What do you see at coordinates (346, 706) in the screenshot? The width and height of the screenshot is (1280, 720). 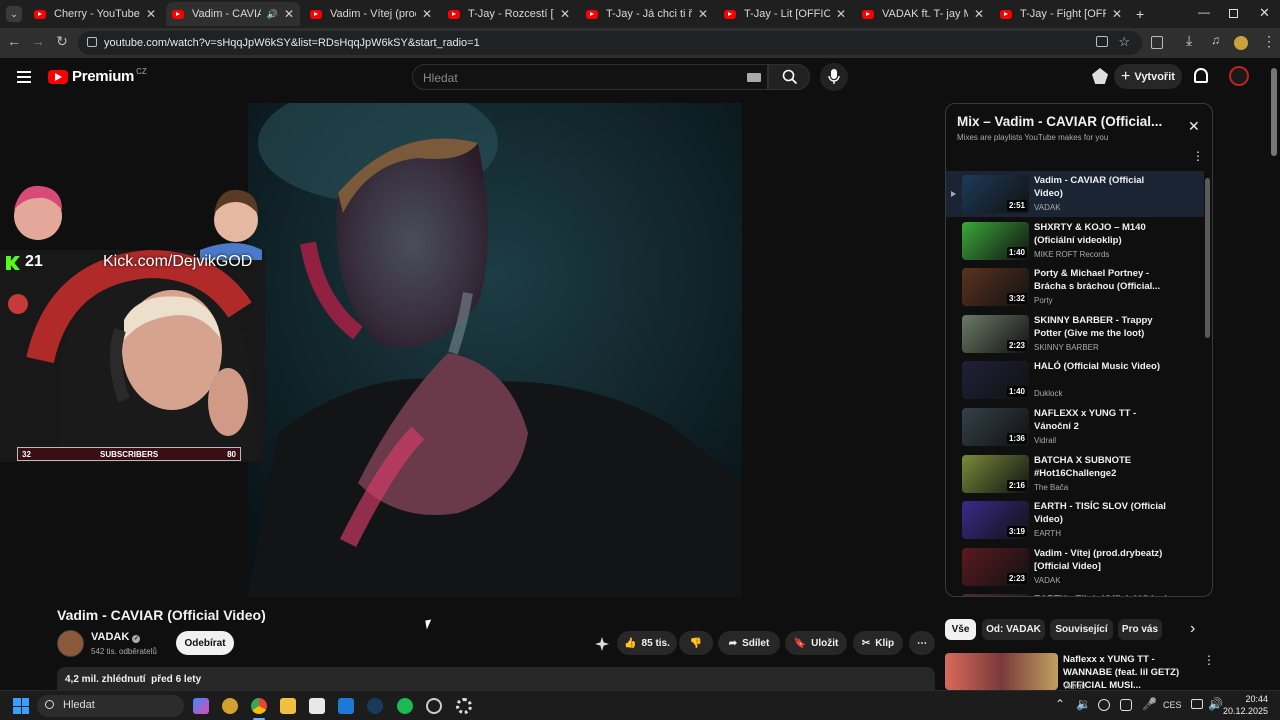 I see `mail-icon` at bounding box center [346, 706].